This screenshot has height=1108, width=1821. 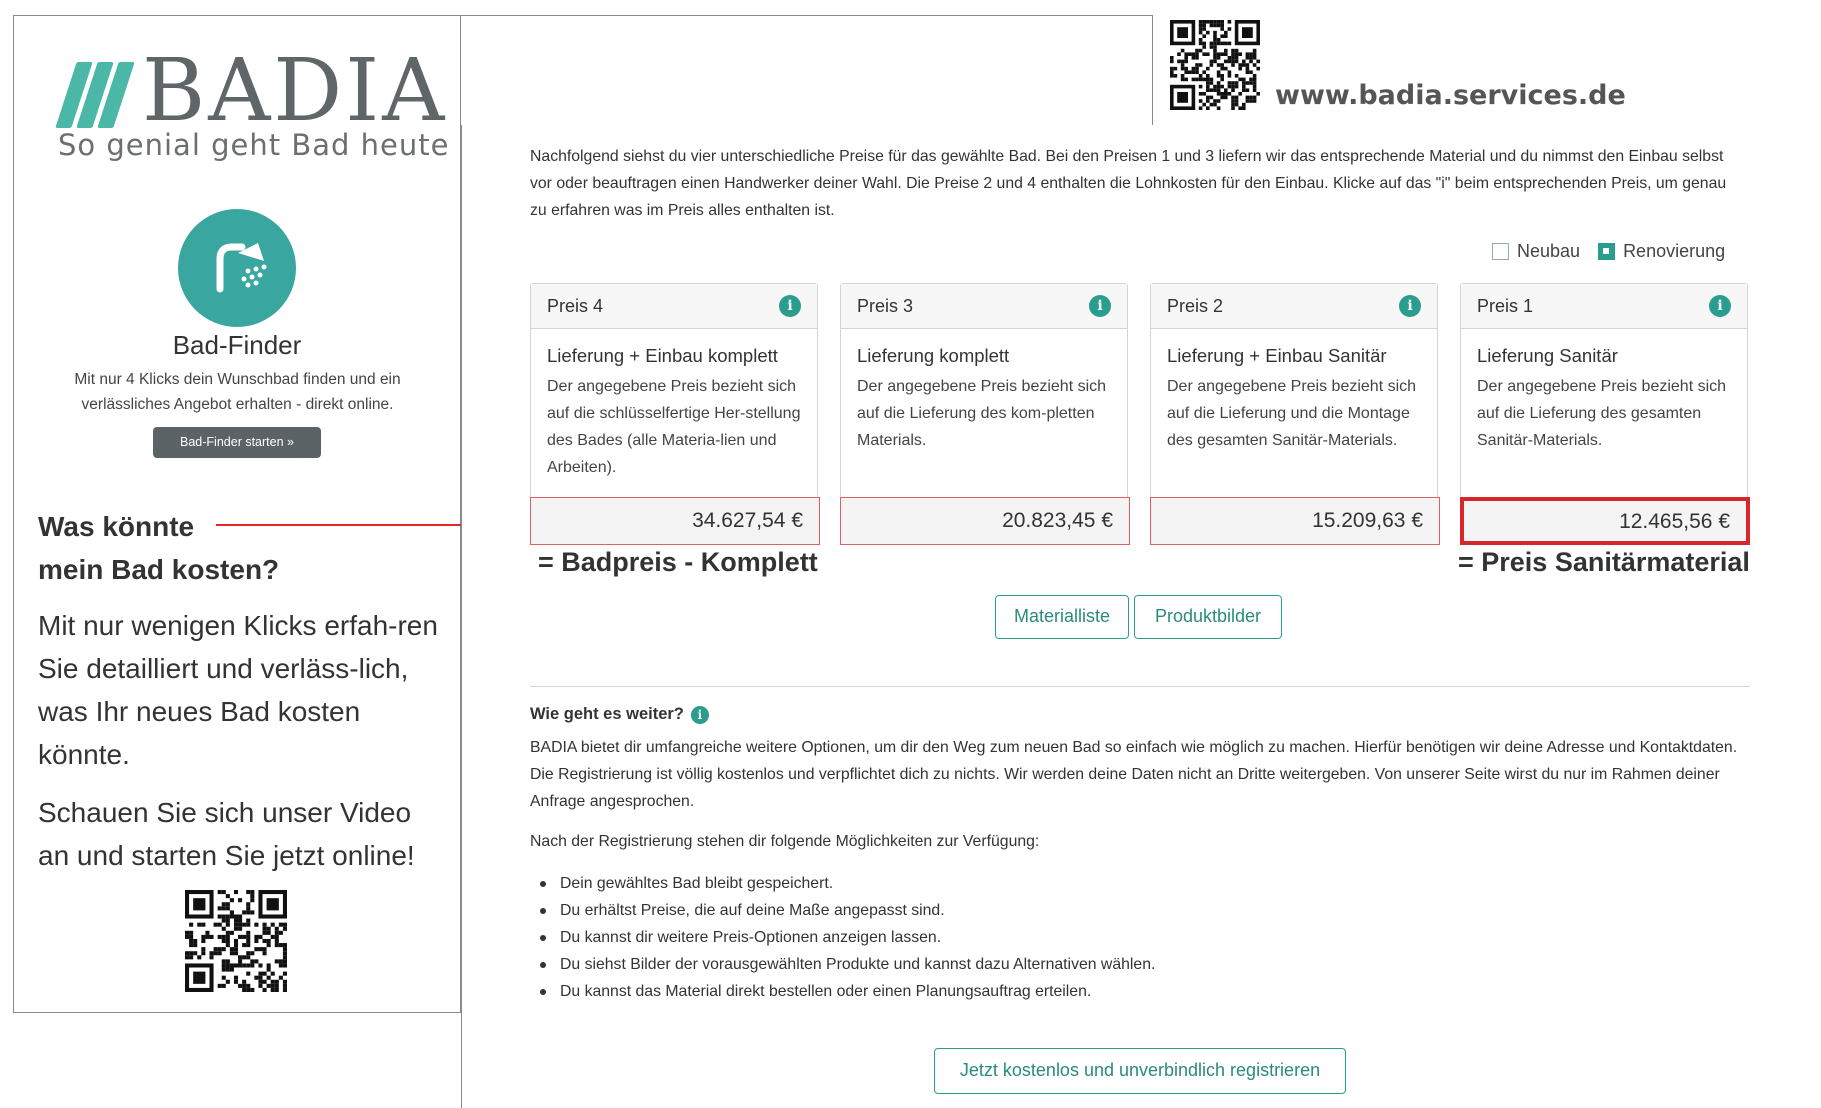 I want to click on option-renovierung: Renovierung, so click(x=1661, y=251).